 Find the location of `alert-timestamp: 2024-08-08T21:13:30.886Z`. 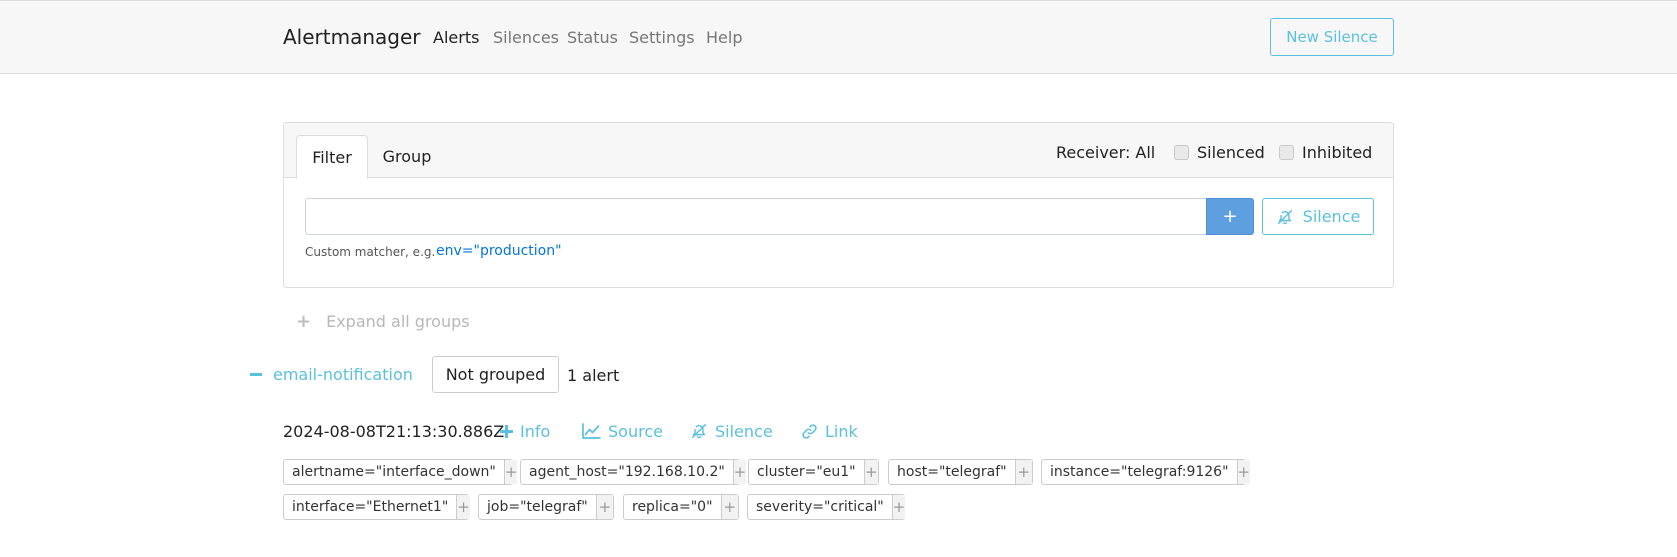

alert-timestamp: 2024-08-08T21:13:30.886Z is located at coordinates (394, 431).